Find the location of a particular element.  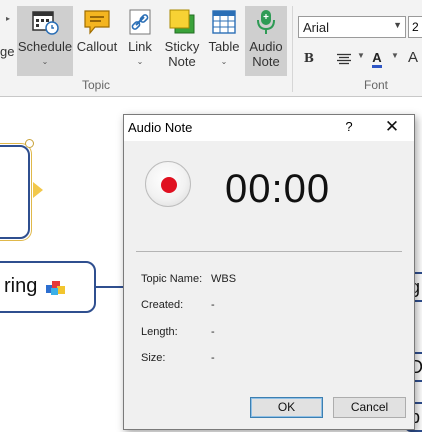

created-label: Created: is located at coordinates (162, 305).